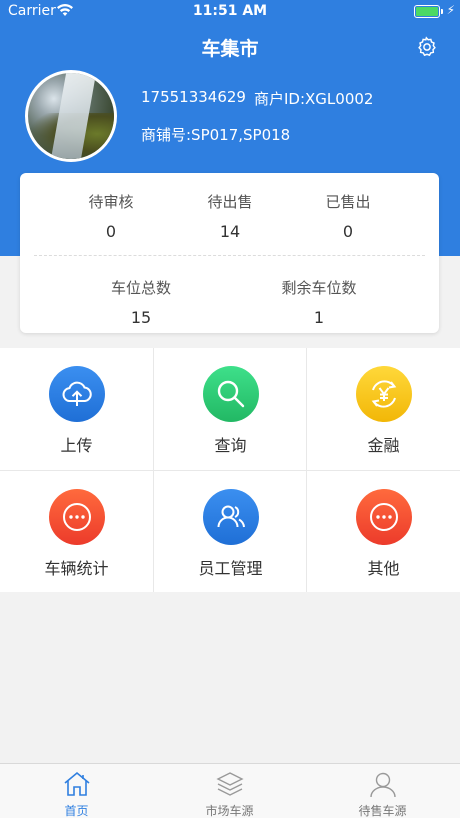 The width and height of the screenshot is (460, 818). What do you see at coordinates (141, 317) in the screenshot?
I see `stat-value: 15` at bounding box center [141, 317].